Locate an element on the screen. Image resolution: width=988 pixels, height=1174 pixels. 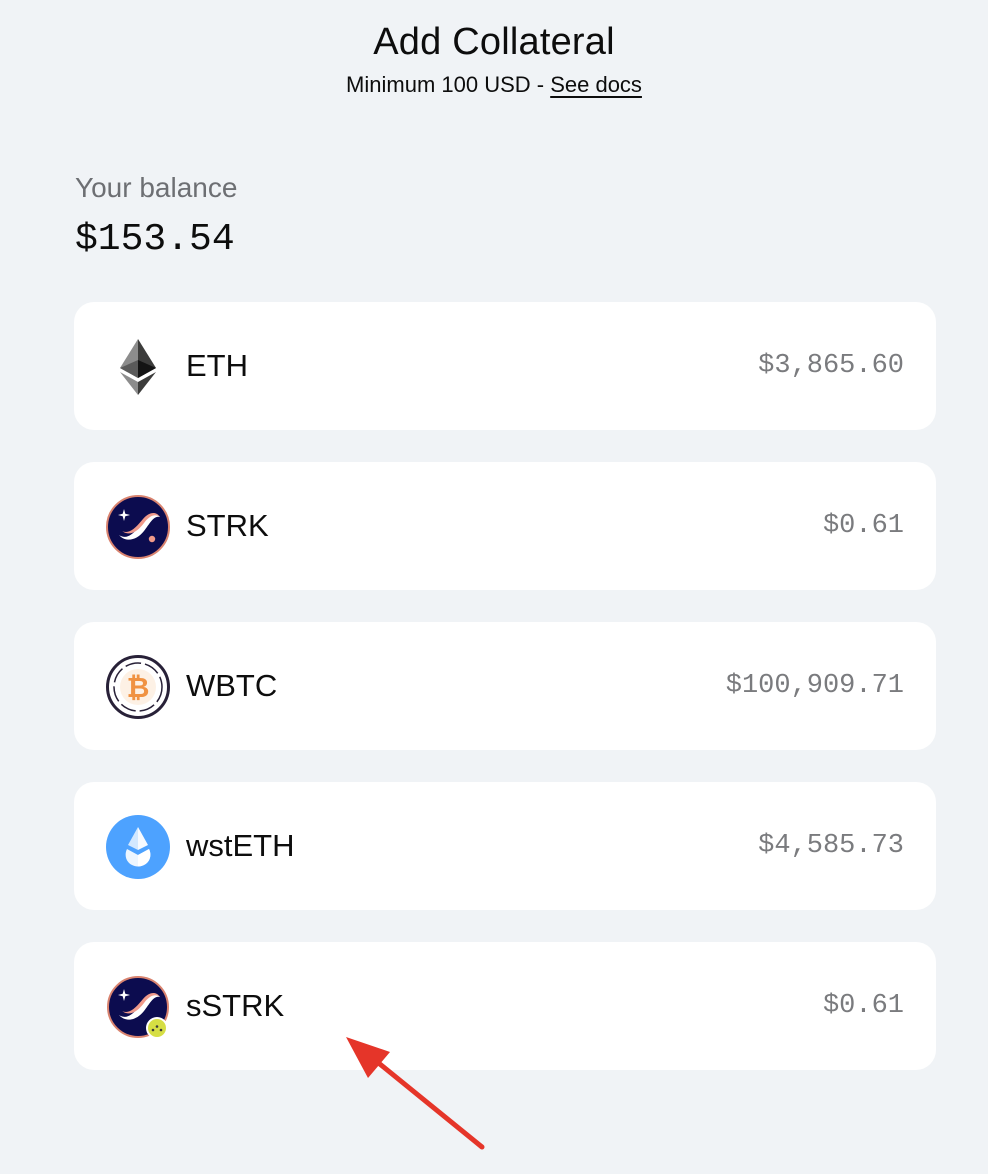
see-docs-link: See docs is located at coordinates (596, 84).